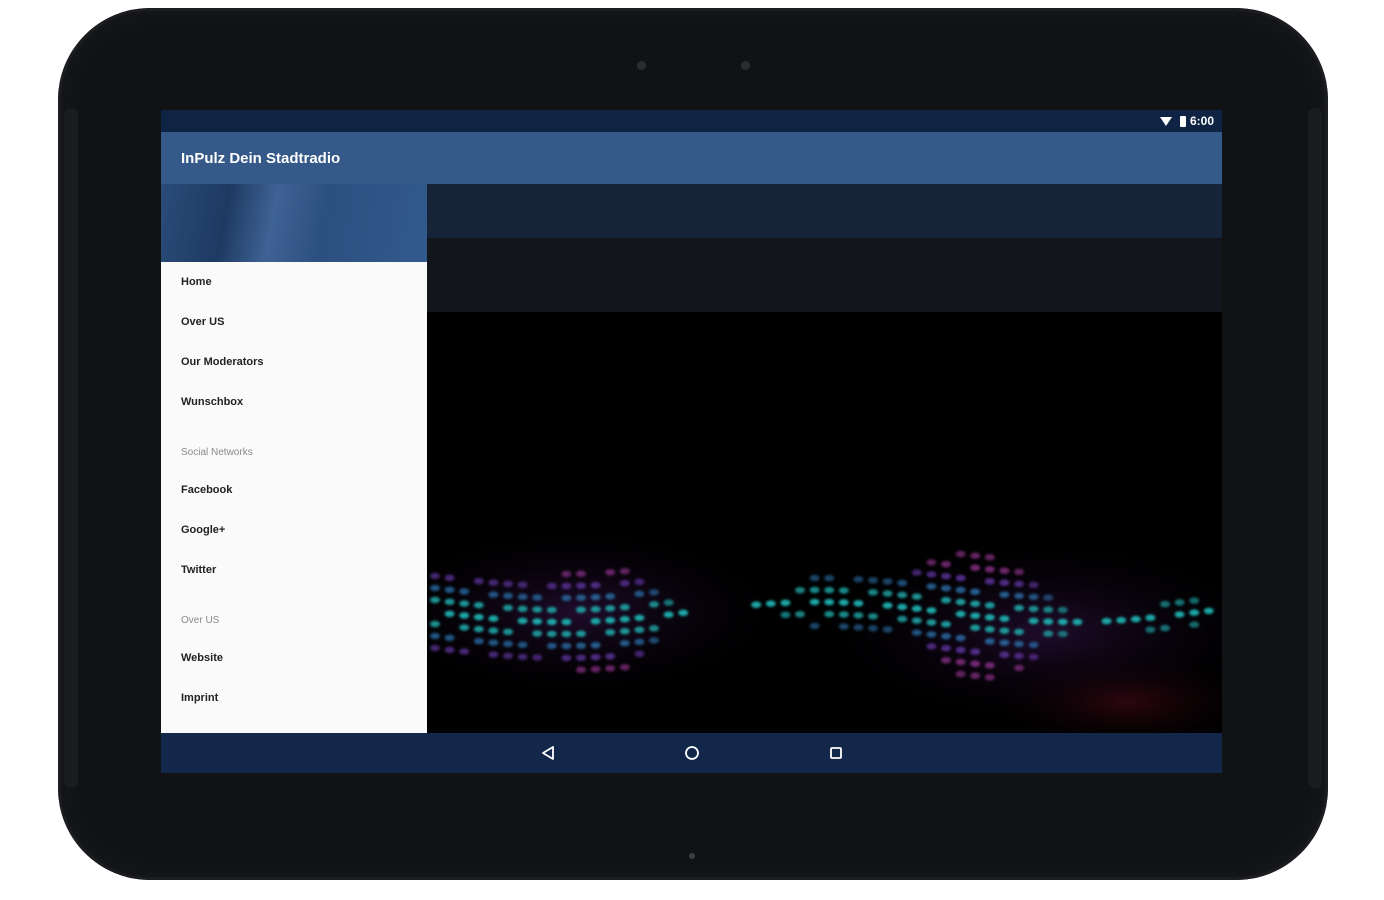 The height and width of the screenshot is (900, 1384). What do you see at coordinates (200, 620) in the screenshot?
I see `drawer-subheader-about: Over US` at bounding box center [200, 620].